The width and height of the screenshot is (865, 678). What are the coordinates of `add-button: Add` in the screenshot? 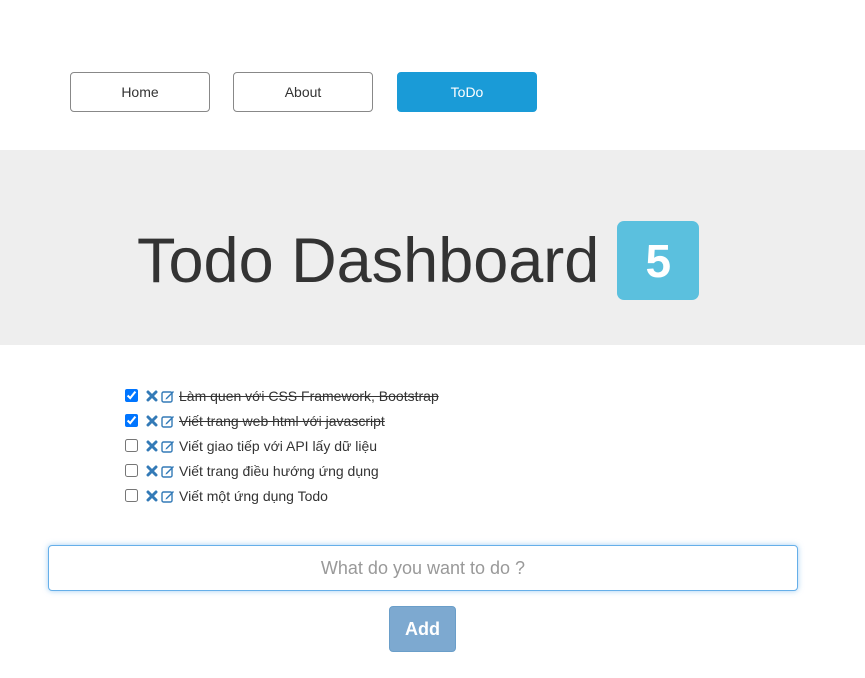 It's located at (422, 629).